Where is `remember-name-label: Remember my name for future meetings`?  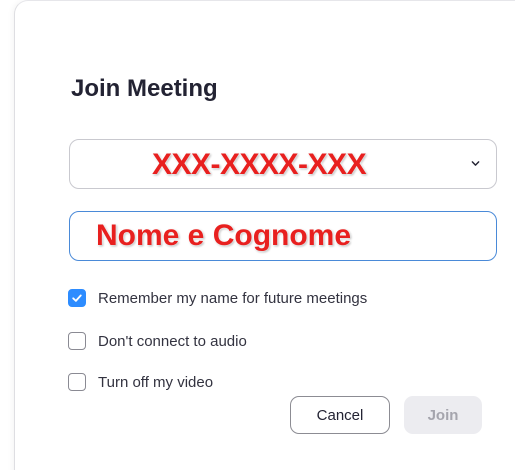
remember-name-label: Remember my name for future meetings is located at coordinates (233, 298).